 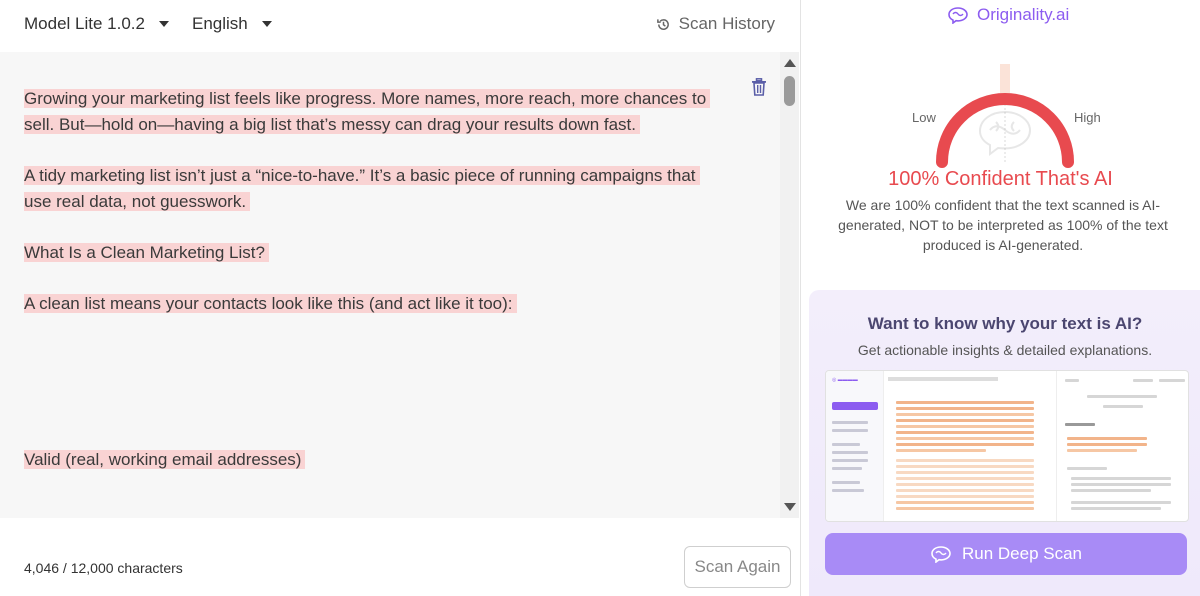 I want to click on model-dropdown-label: Model Lite 1.0.2, so click(x=84, y=23).